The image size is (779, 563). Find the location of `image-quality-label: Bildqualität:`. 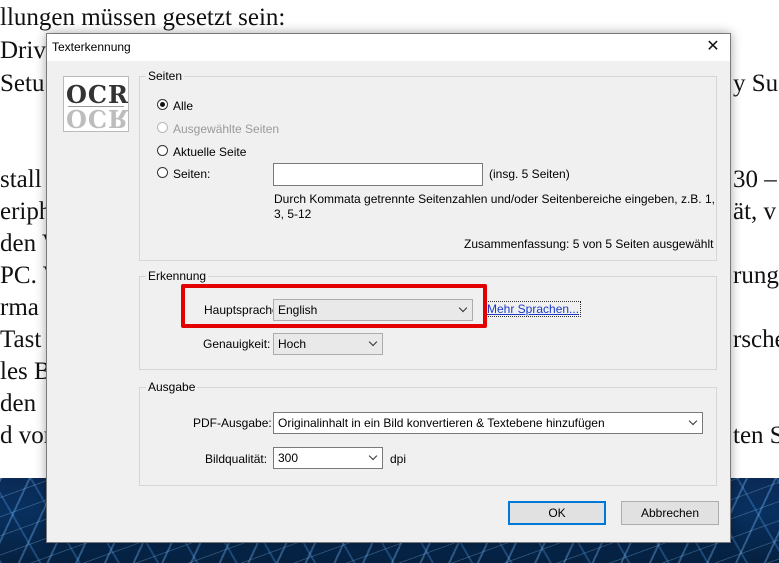

image-quality-label: Bildqualität: is located at coordinates (236, 459).